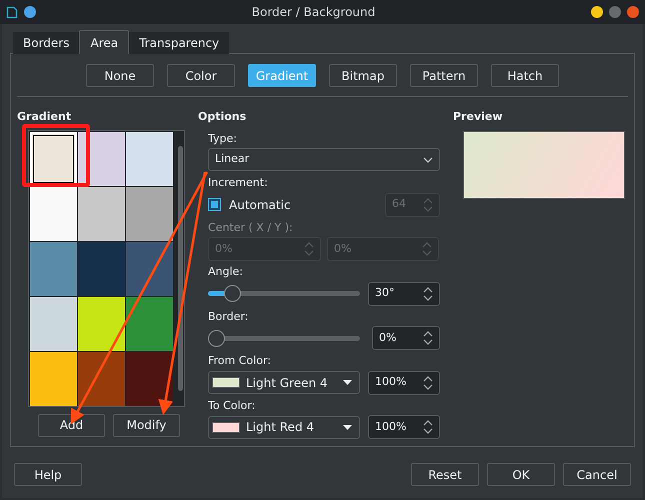  Describe the element at coordinates (444, 75) in the screenshot. I see `fill-type-button: Pattern` at that location.